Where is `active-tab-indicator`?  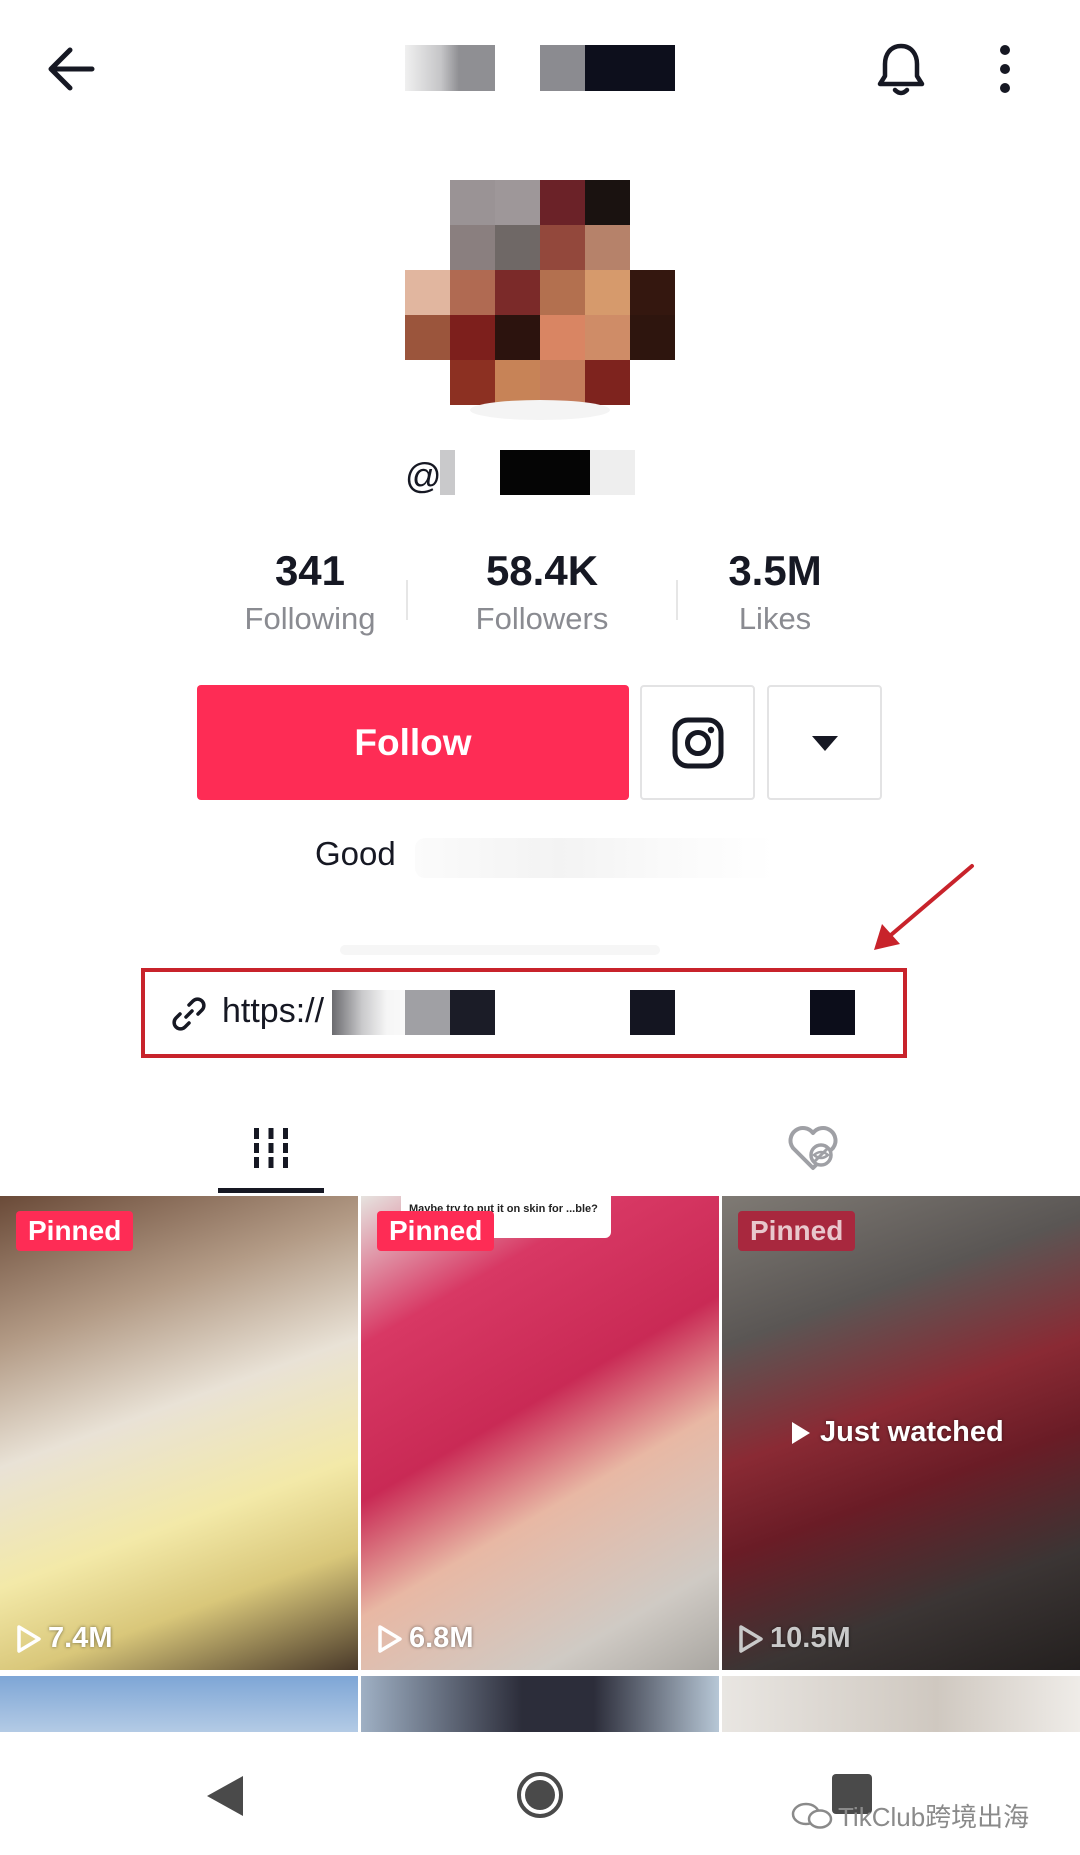
active-tab-indicator is located at coordinates (271, 1190).